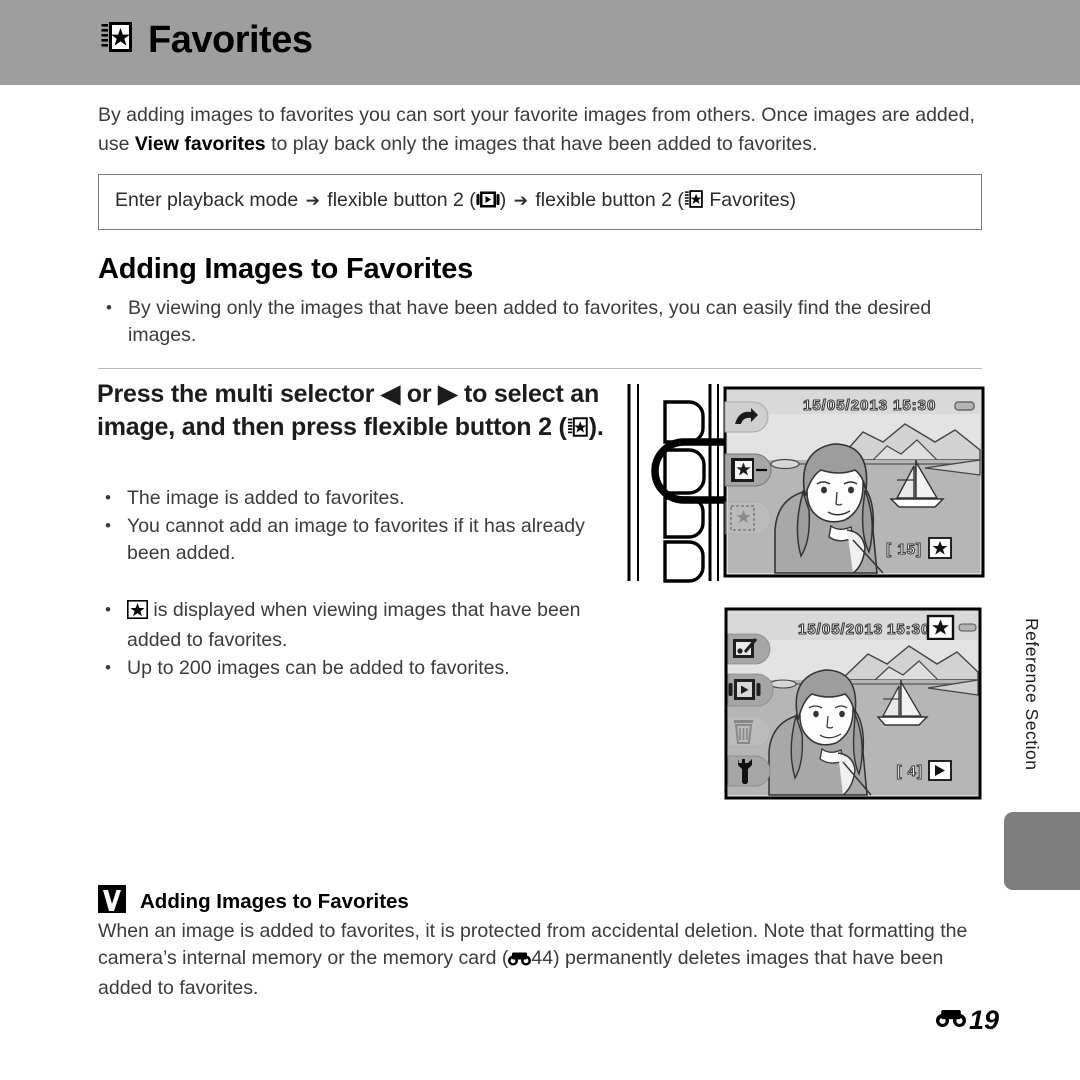  I want to click on step-text-part-1: Press the multi selector, so click(236, 394).